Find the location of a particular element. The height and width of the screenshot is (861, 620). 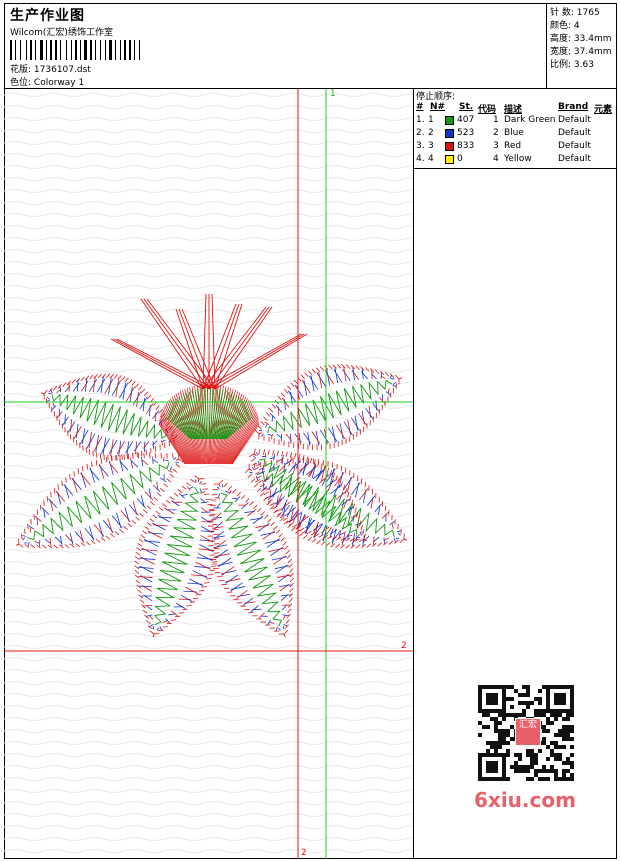

colorway-row: 色位: Colorway 1 is located at coordinates (47, 81).